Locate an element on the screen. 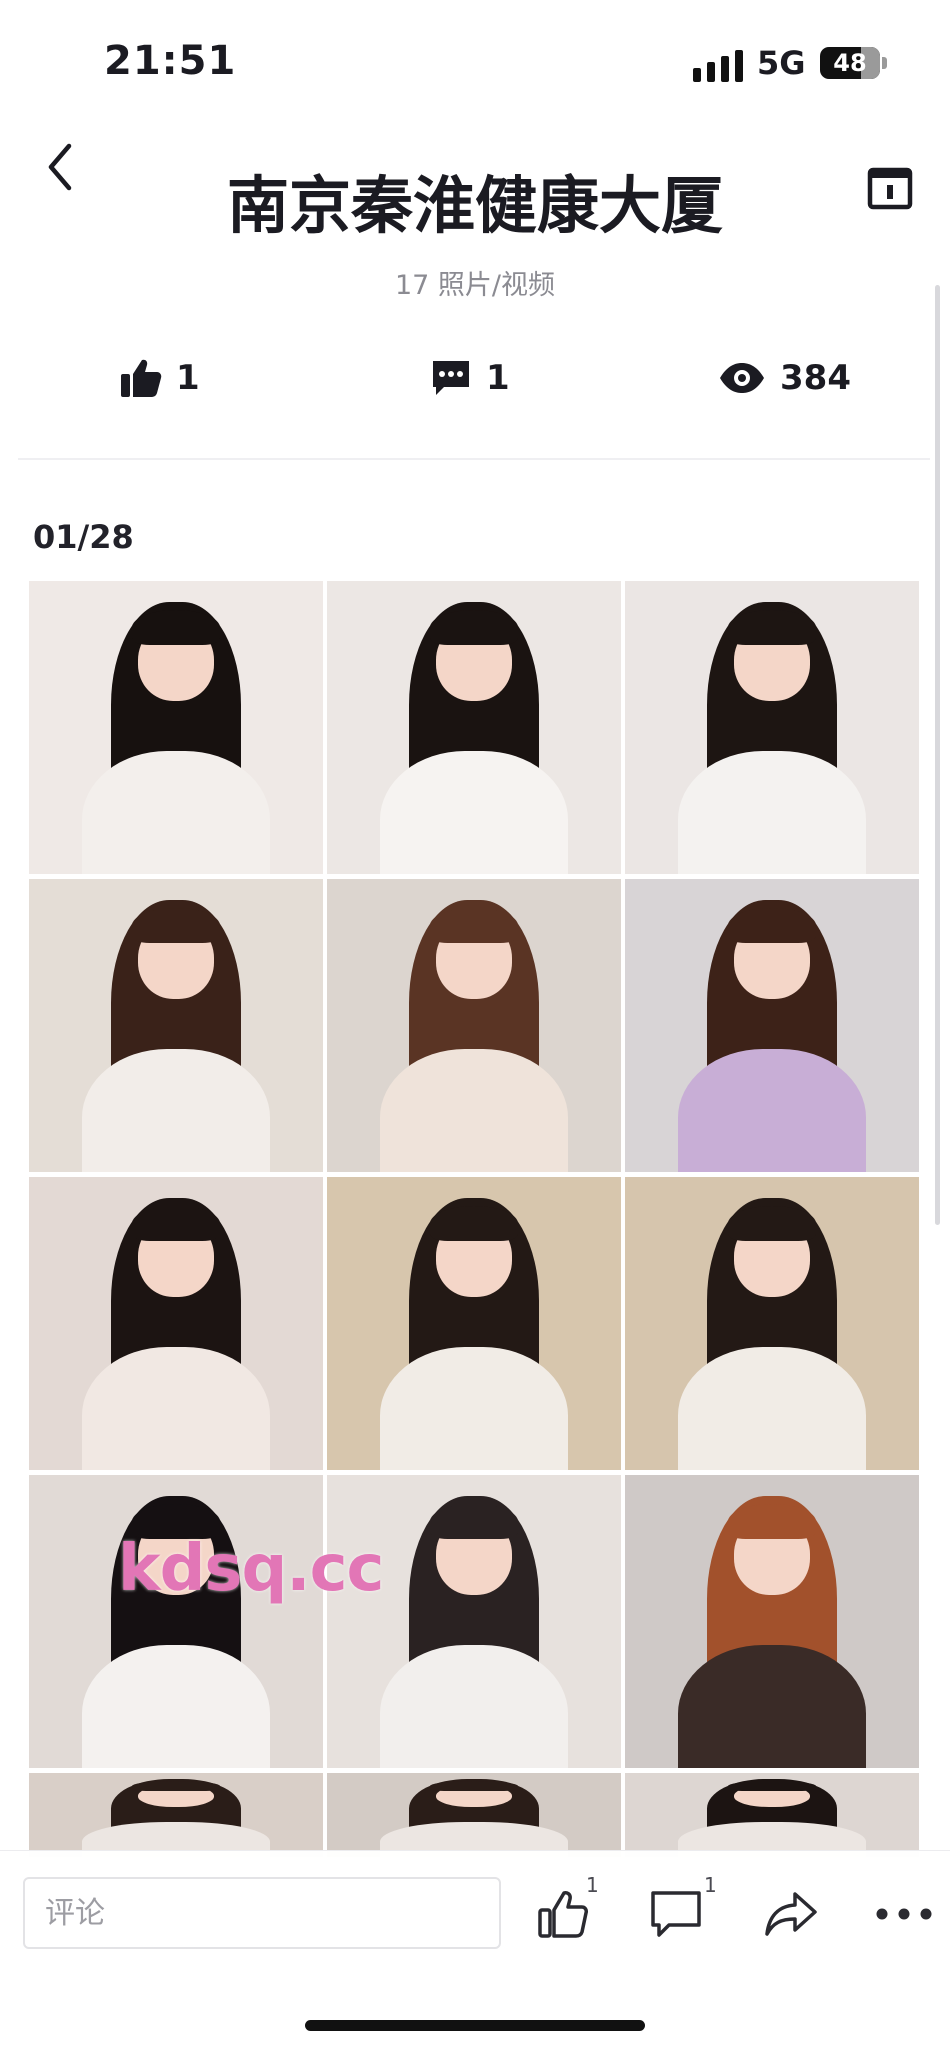 The height and width of the screenshot is (2056, 950). thumbs-up-outline-icon is located at coordinates (563, 1914).